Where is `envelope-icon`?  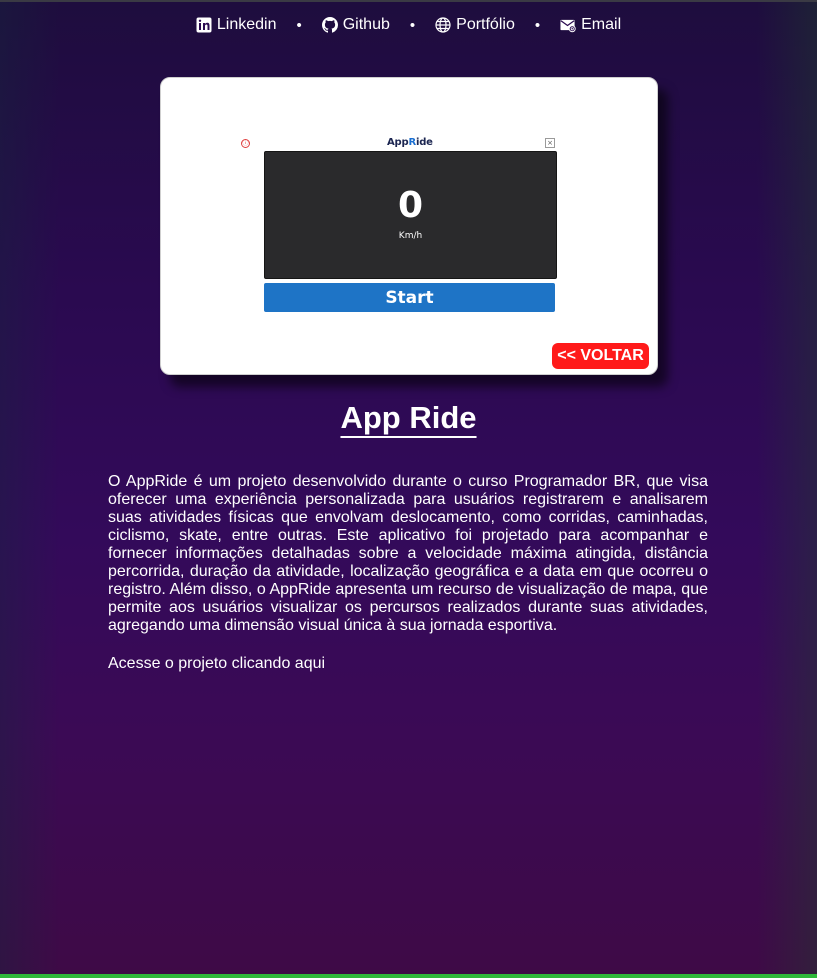 envelope-icon is located at coordinates (568, 25).